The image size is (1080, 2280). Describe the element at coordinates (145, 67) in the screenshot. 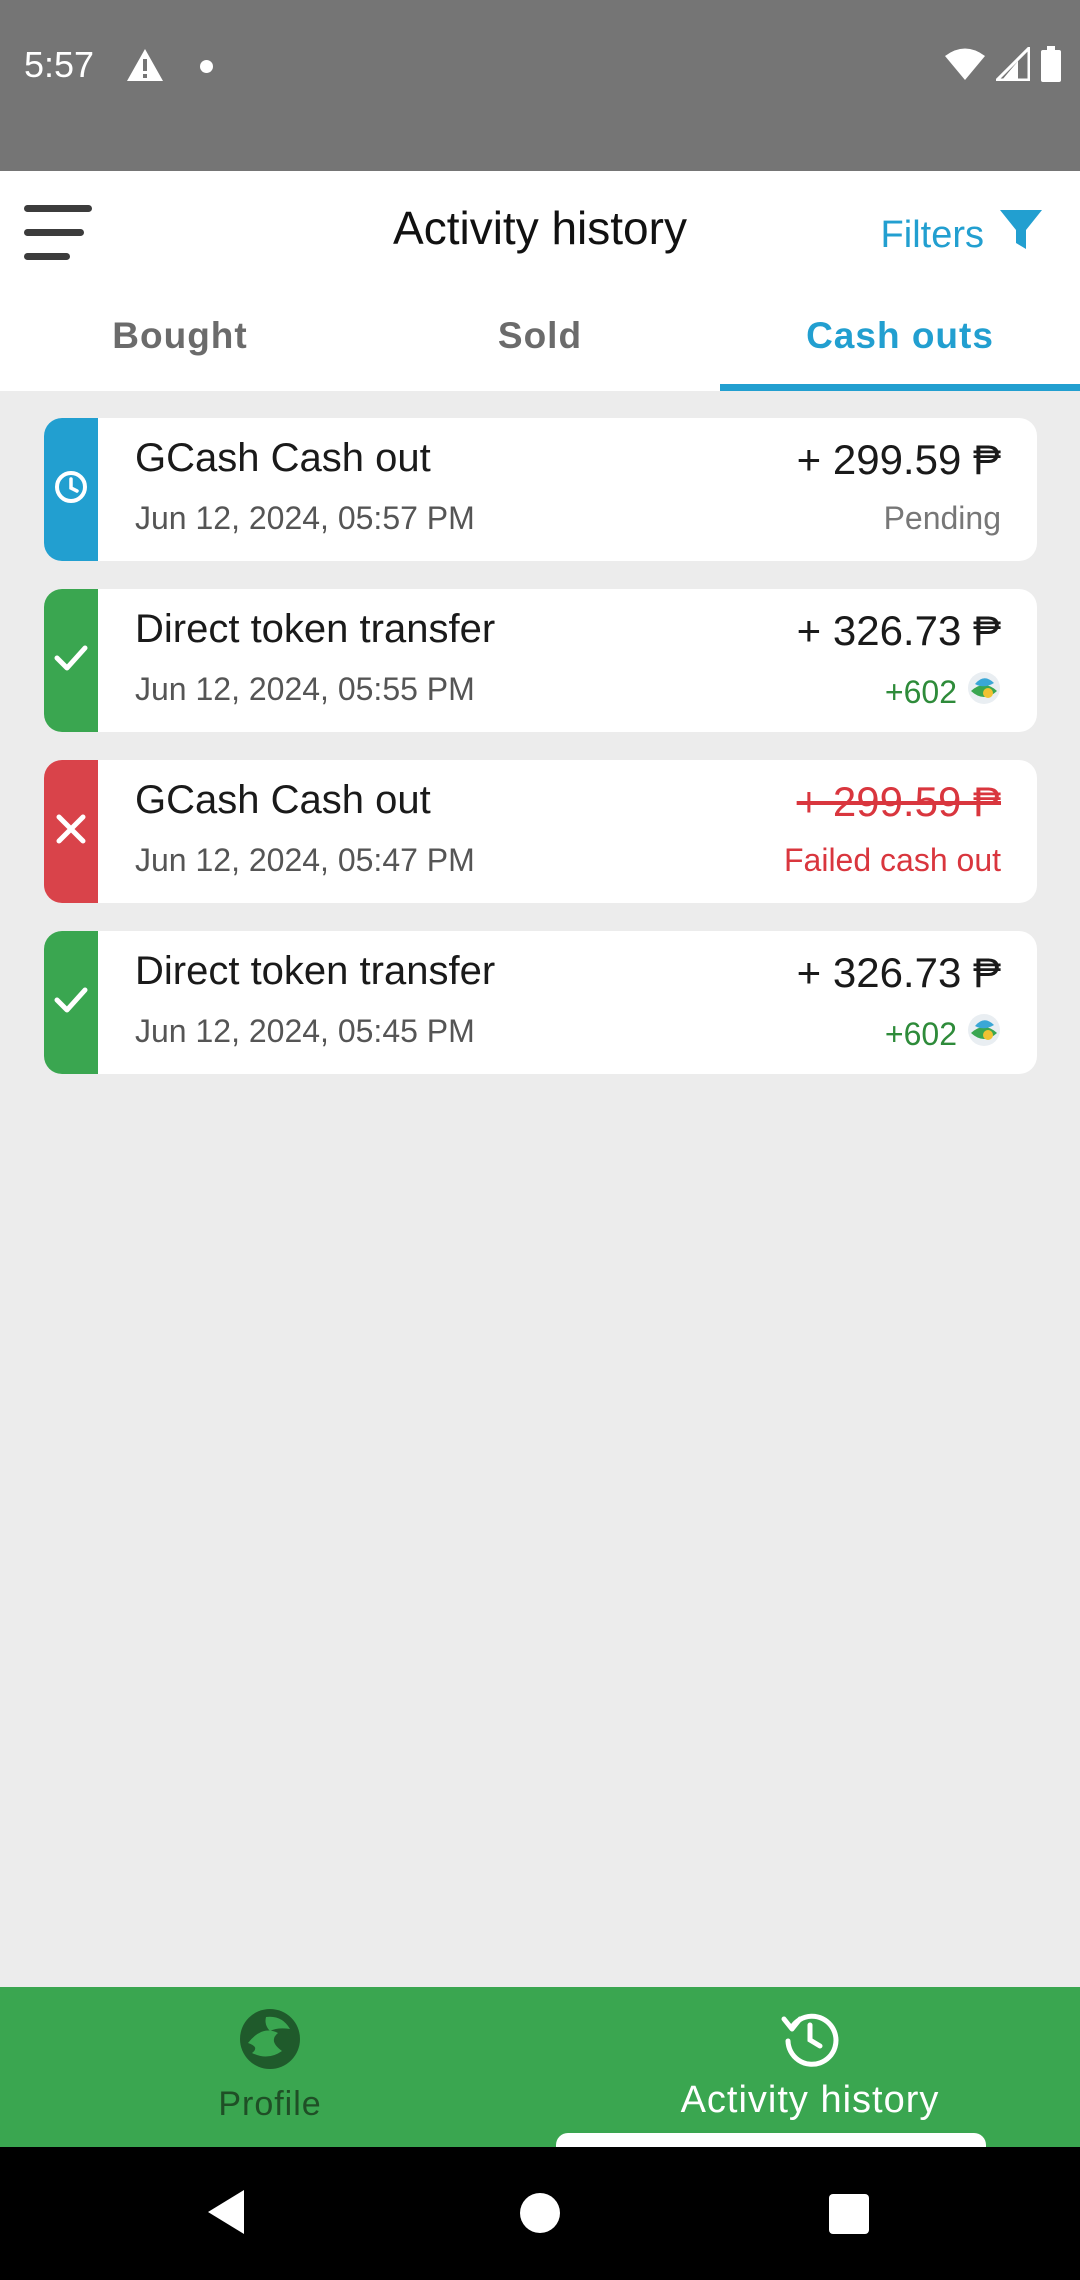

I see `warning-icon` at that location.